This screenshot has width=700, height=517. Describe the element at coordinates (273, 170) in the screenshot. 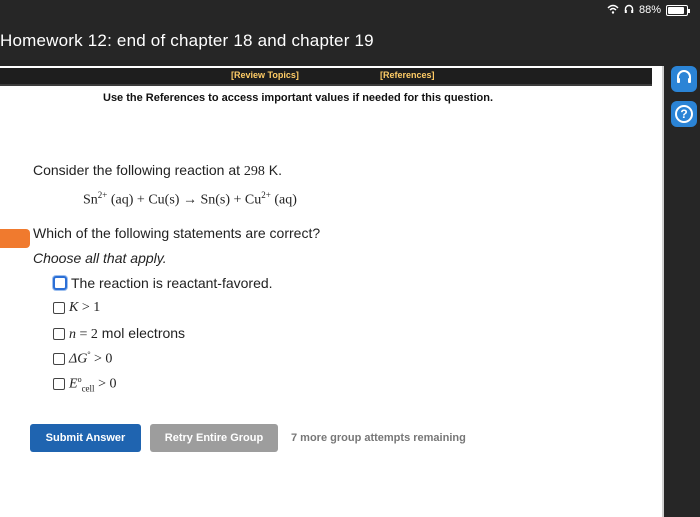

I see `intro-suffix: K.` at that location.